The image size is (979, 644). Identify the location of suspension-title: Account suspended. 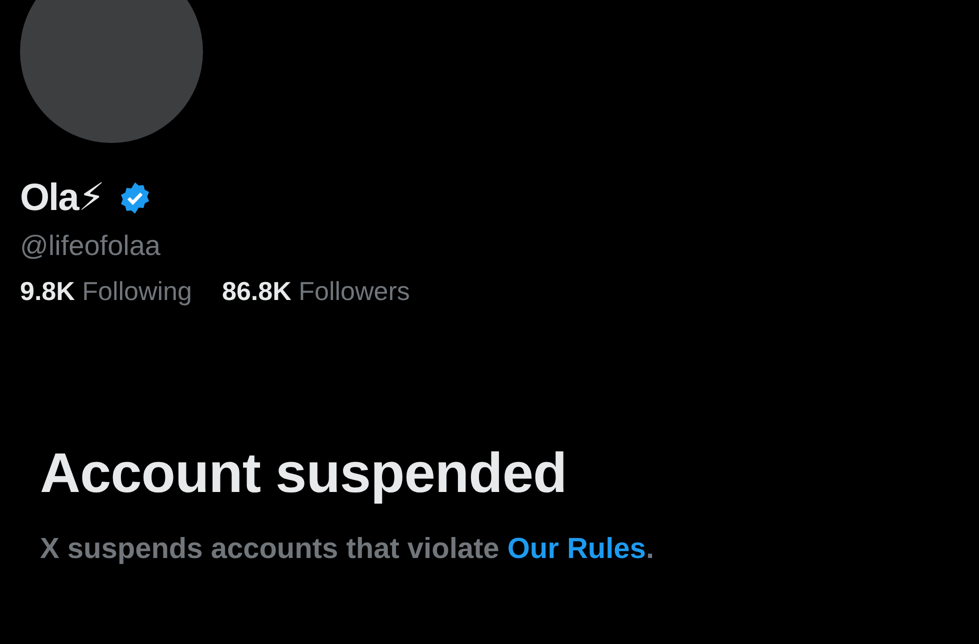
(303, 472).